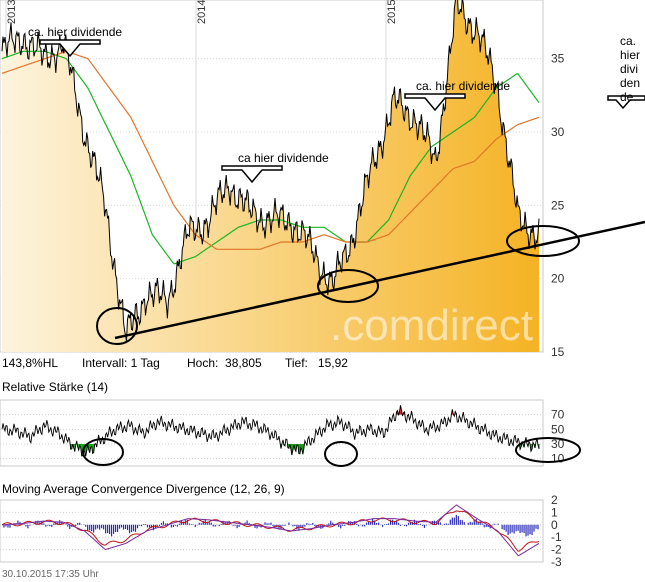 The image size is (645, 582). What do you see at coordinates (30, 363) in the screenshot?
I see `hl-label: 143,8%HL` at bounding box center [30, 363].